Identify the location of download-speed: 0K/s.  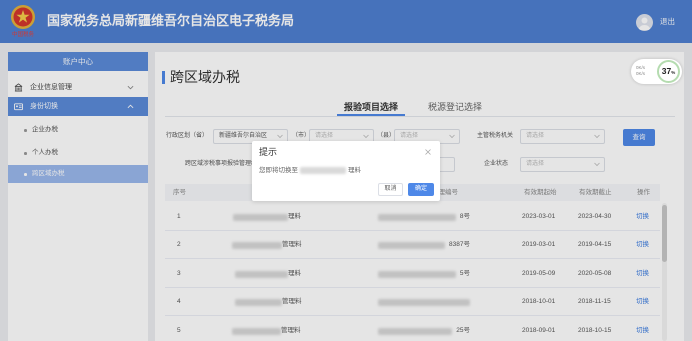
(641, 73).